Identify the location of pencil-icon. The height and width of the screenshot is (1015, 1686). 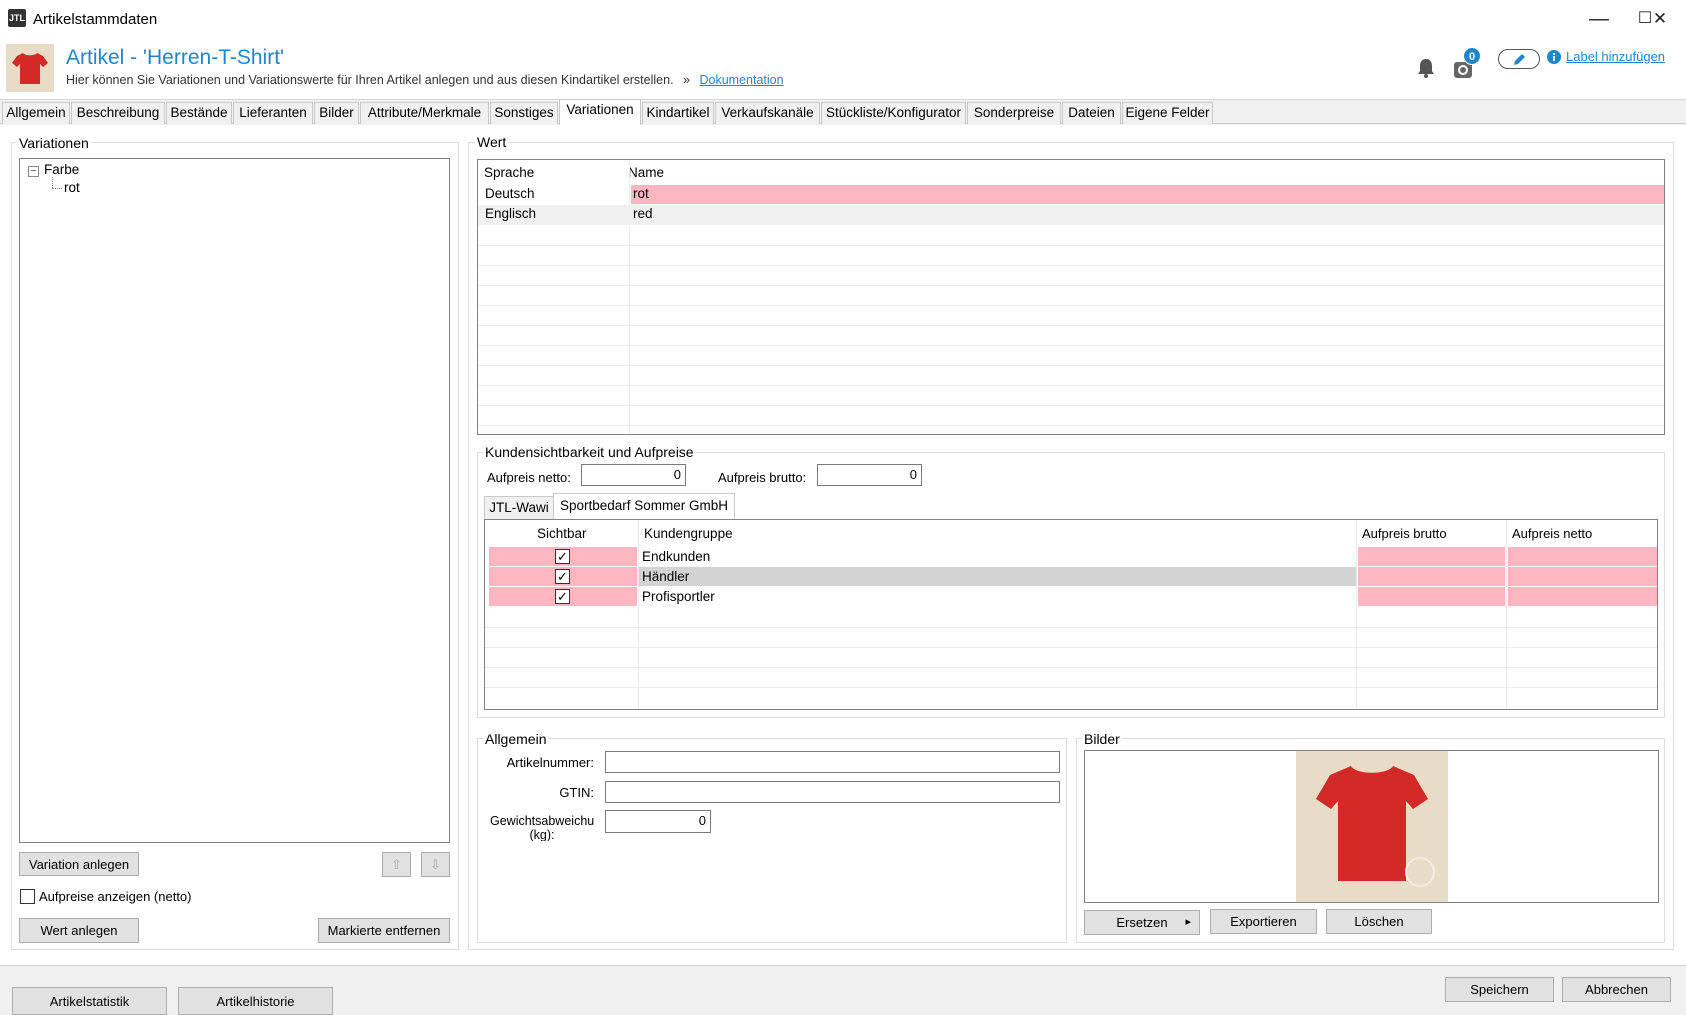
(1519, 59).